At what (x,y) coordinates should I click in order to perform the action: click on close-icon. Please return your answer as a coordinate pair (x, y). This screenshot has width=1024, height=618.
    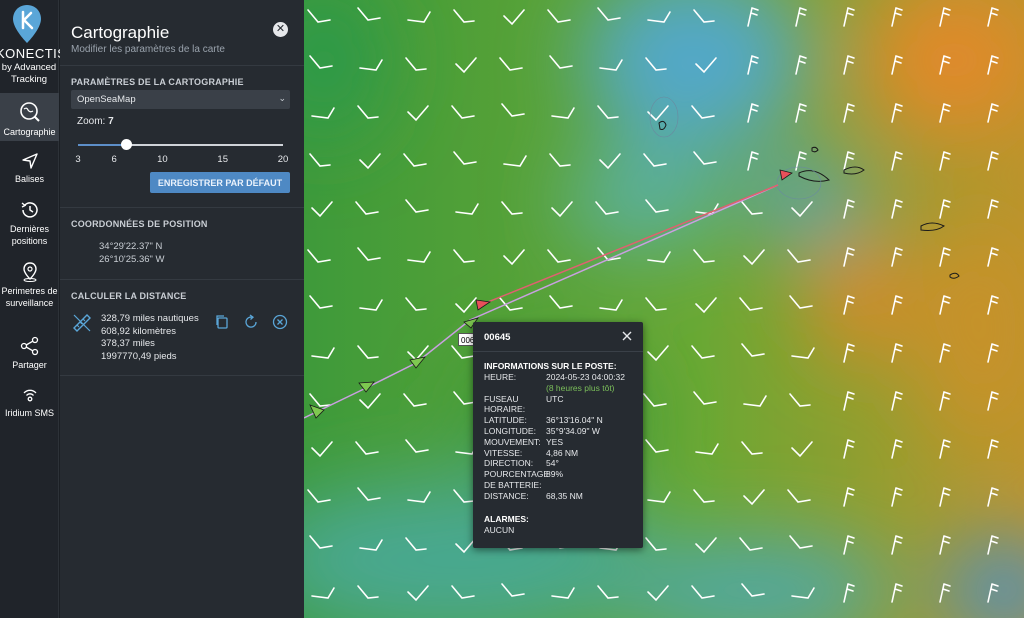
    Looking at the image, I should click on (627, 336).